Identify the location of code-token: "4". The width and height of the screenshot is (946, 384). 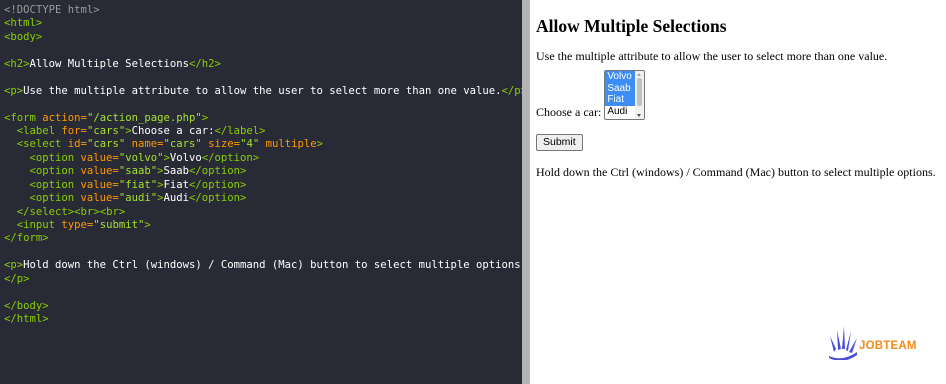
(250, 144).